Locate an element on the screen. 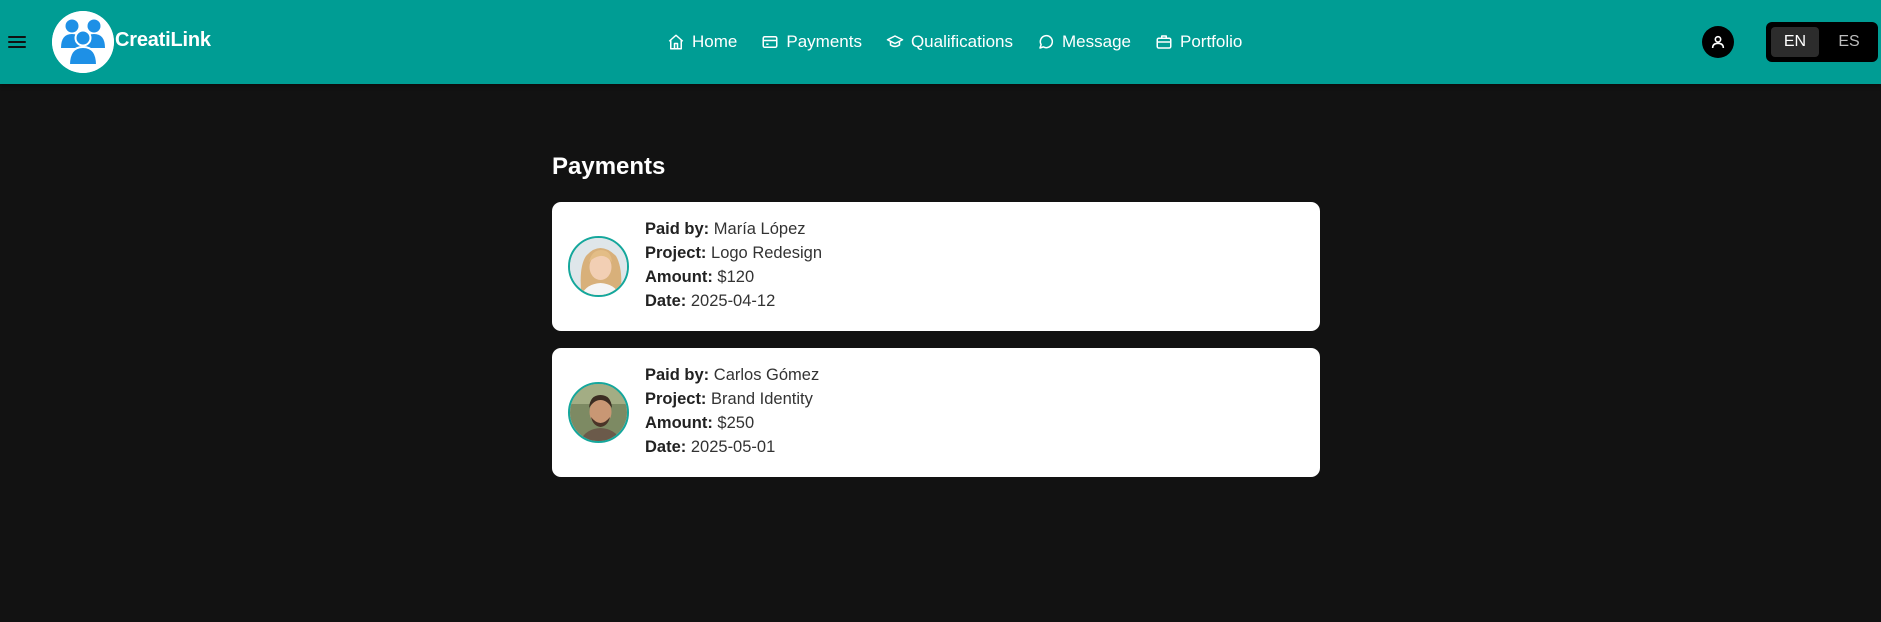  amount-row: Amount: $120 is located at coordinates (733, 277).